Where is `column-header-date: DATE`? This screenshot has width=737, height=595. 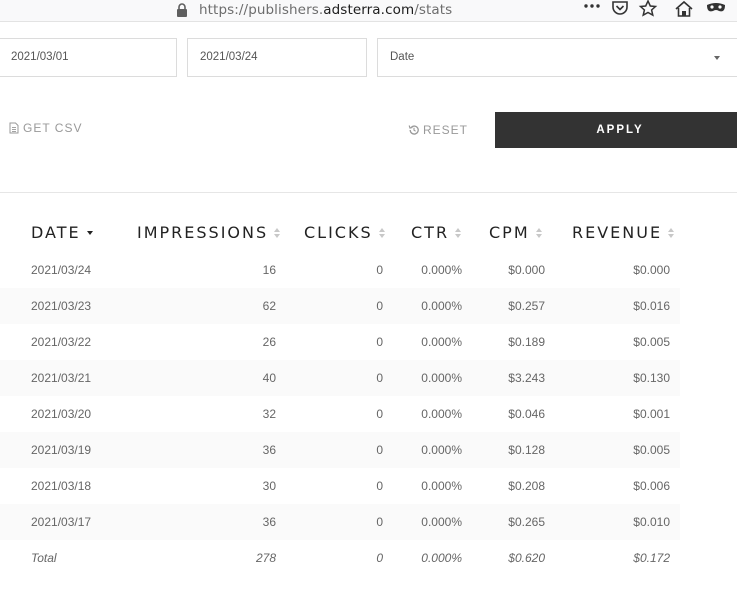
column-header-date: DATE is located at coordinates (62, 232).